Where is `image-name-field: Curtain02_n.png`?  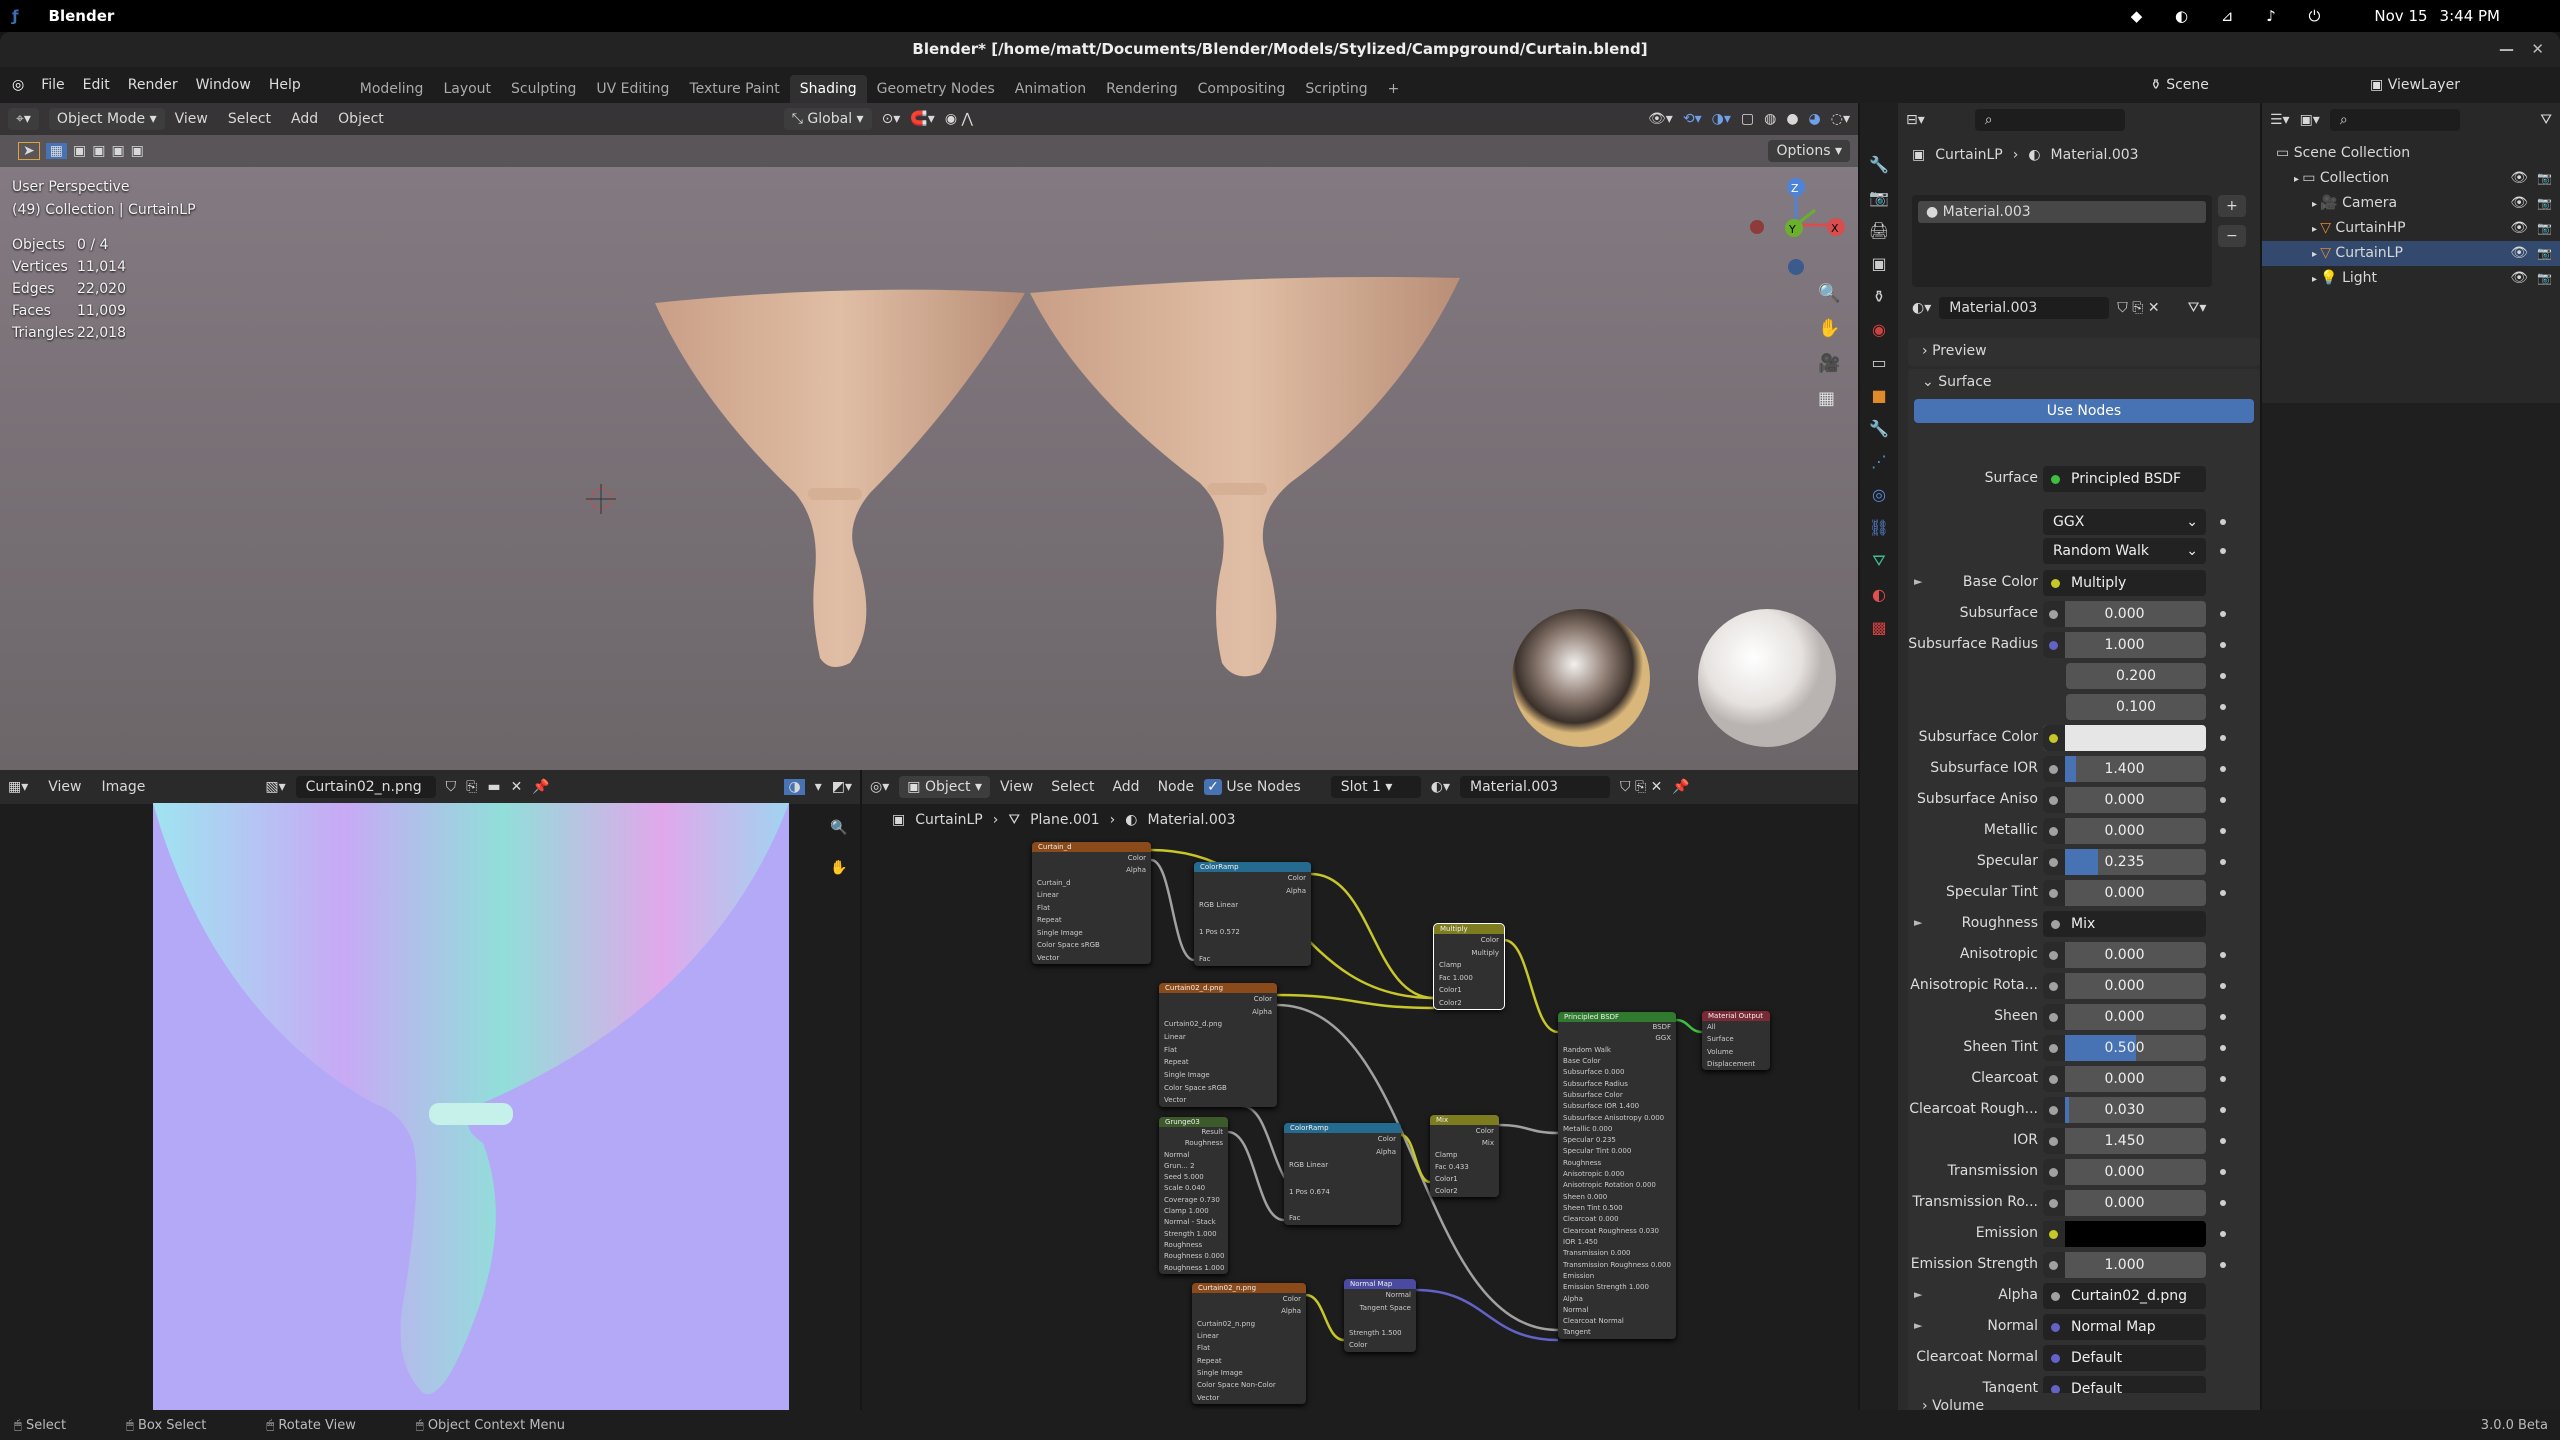 image-name-field: Curtain02_n.png is located at coordinates (365, 787).